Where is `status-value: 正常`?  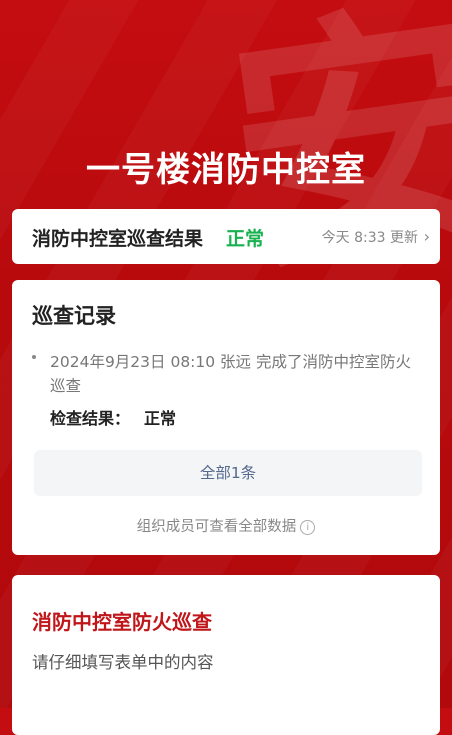
status-value: 正常 is located at coordinates (245, 239).